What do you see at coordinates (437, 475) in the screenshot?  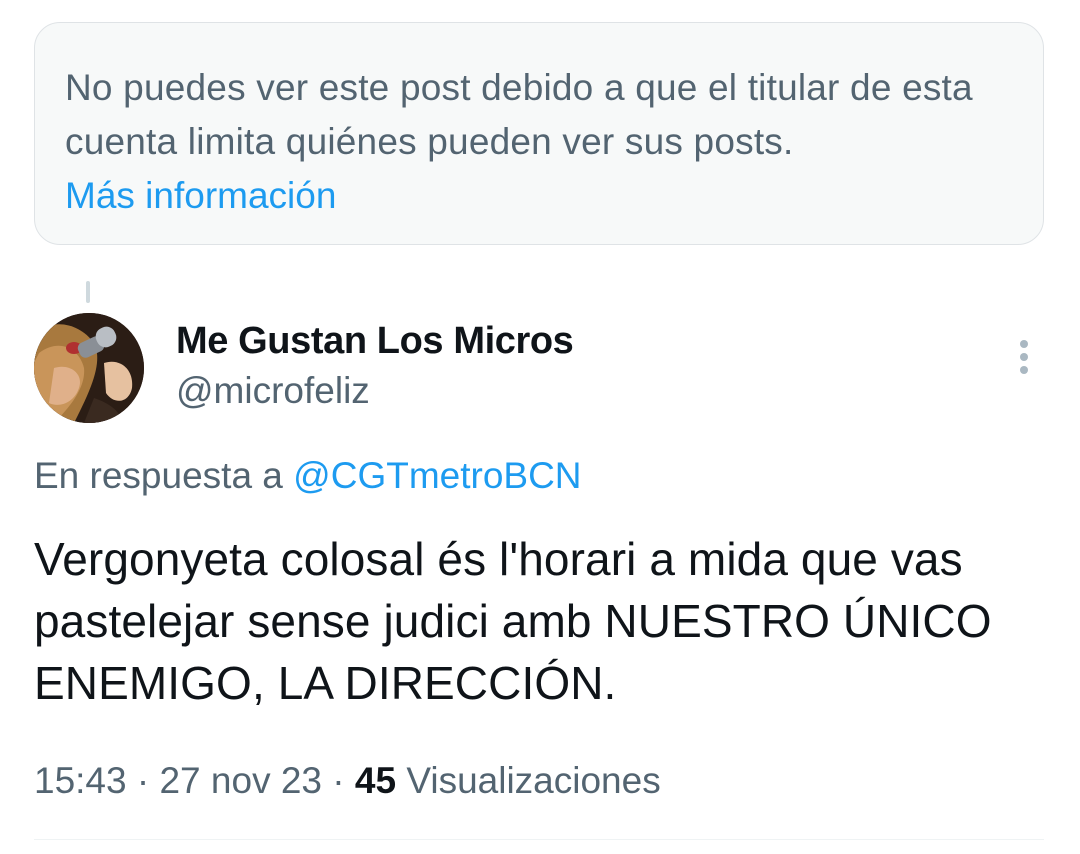 I see `reply-to-mention-link: @CGTmetroBCN` at bounding box center [437, 475].